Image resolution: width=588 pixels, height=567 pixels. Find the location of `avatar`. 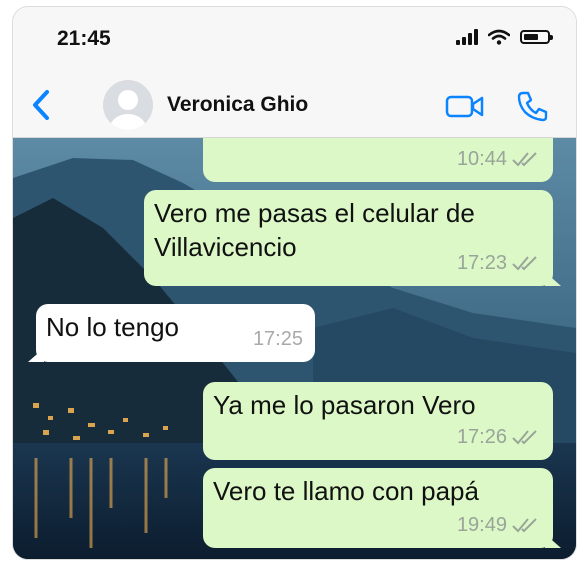

avatar is located at coordinates (128, 105).